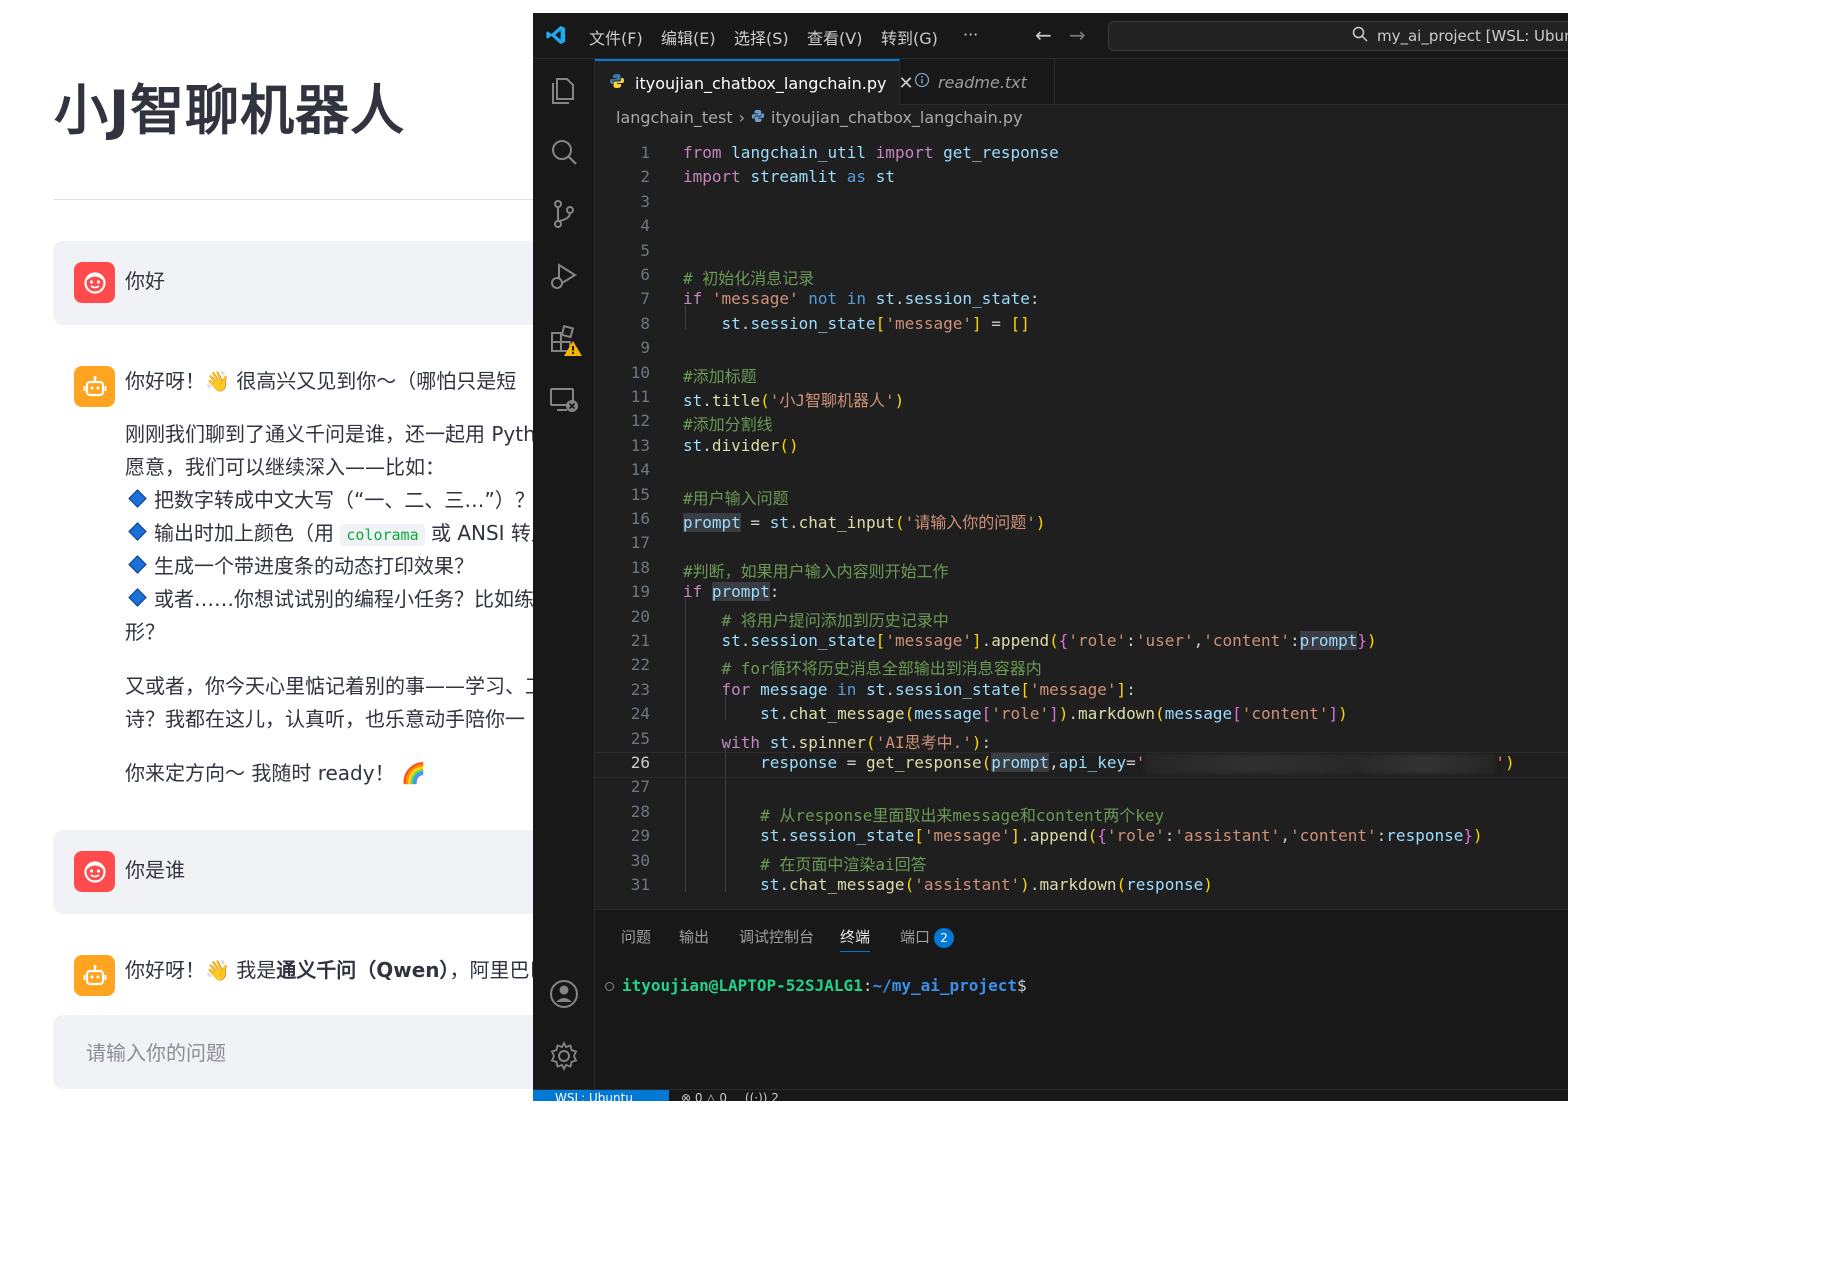 This screenshot has height=1283, width=1828. What do you see at coordinates (864, 522) in the screenshot?
I see `code-text: prompt = st.chat_input('请输入你的问题')` at bounding box center [864, 522].